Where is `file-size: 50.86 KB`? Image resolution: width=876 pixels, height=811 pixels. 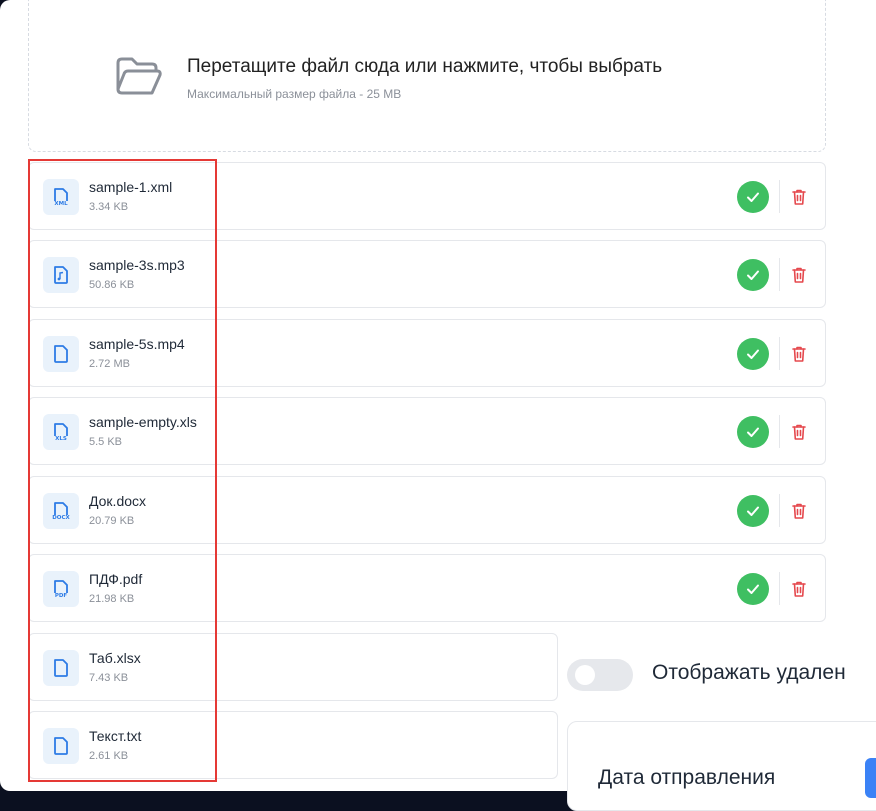 file-size: 50.86 KB is located at coordinates (112, 285).